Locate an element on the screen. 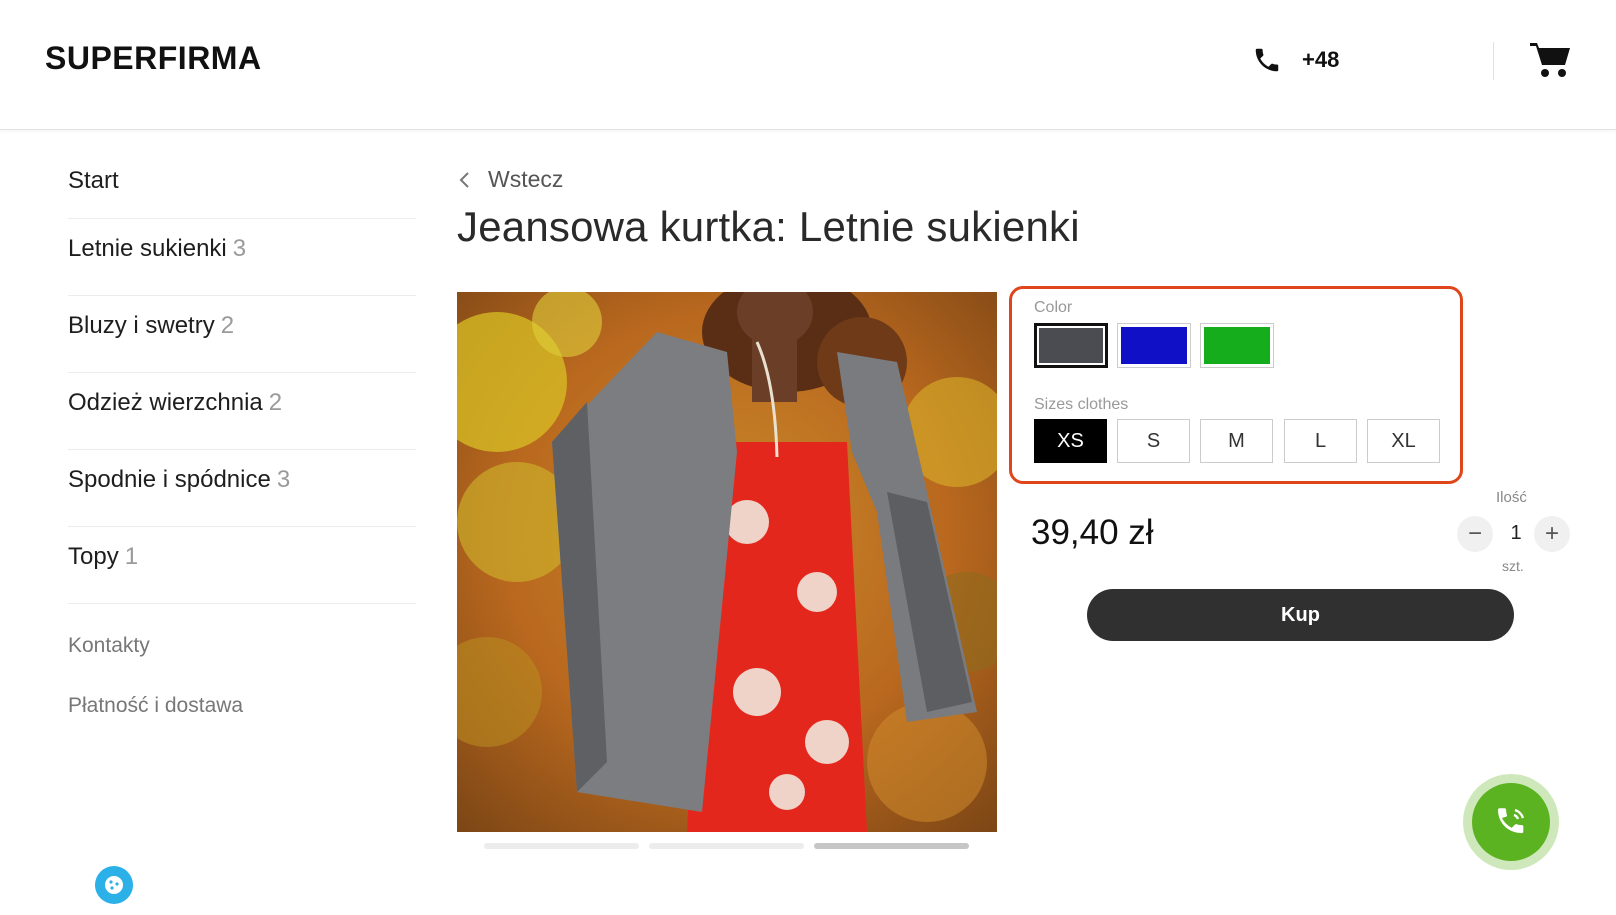 This screenshot has width=1616, height=915. sidebar-link-kontakty: Kontakty is located at coordinates (242, 646).